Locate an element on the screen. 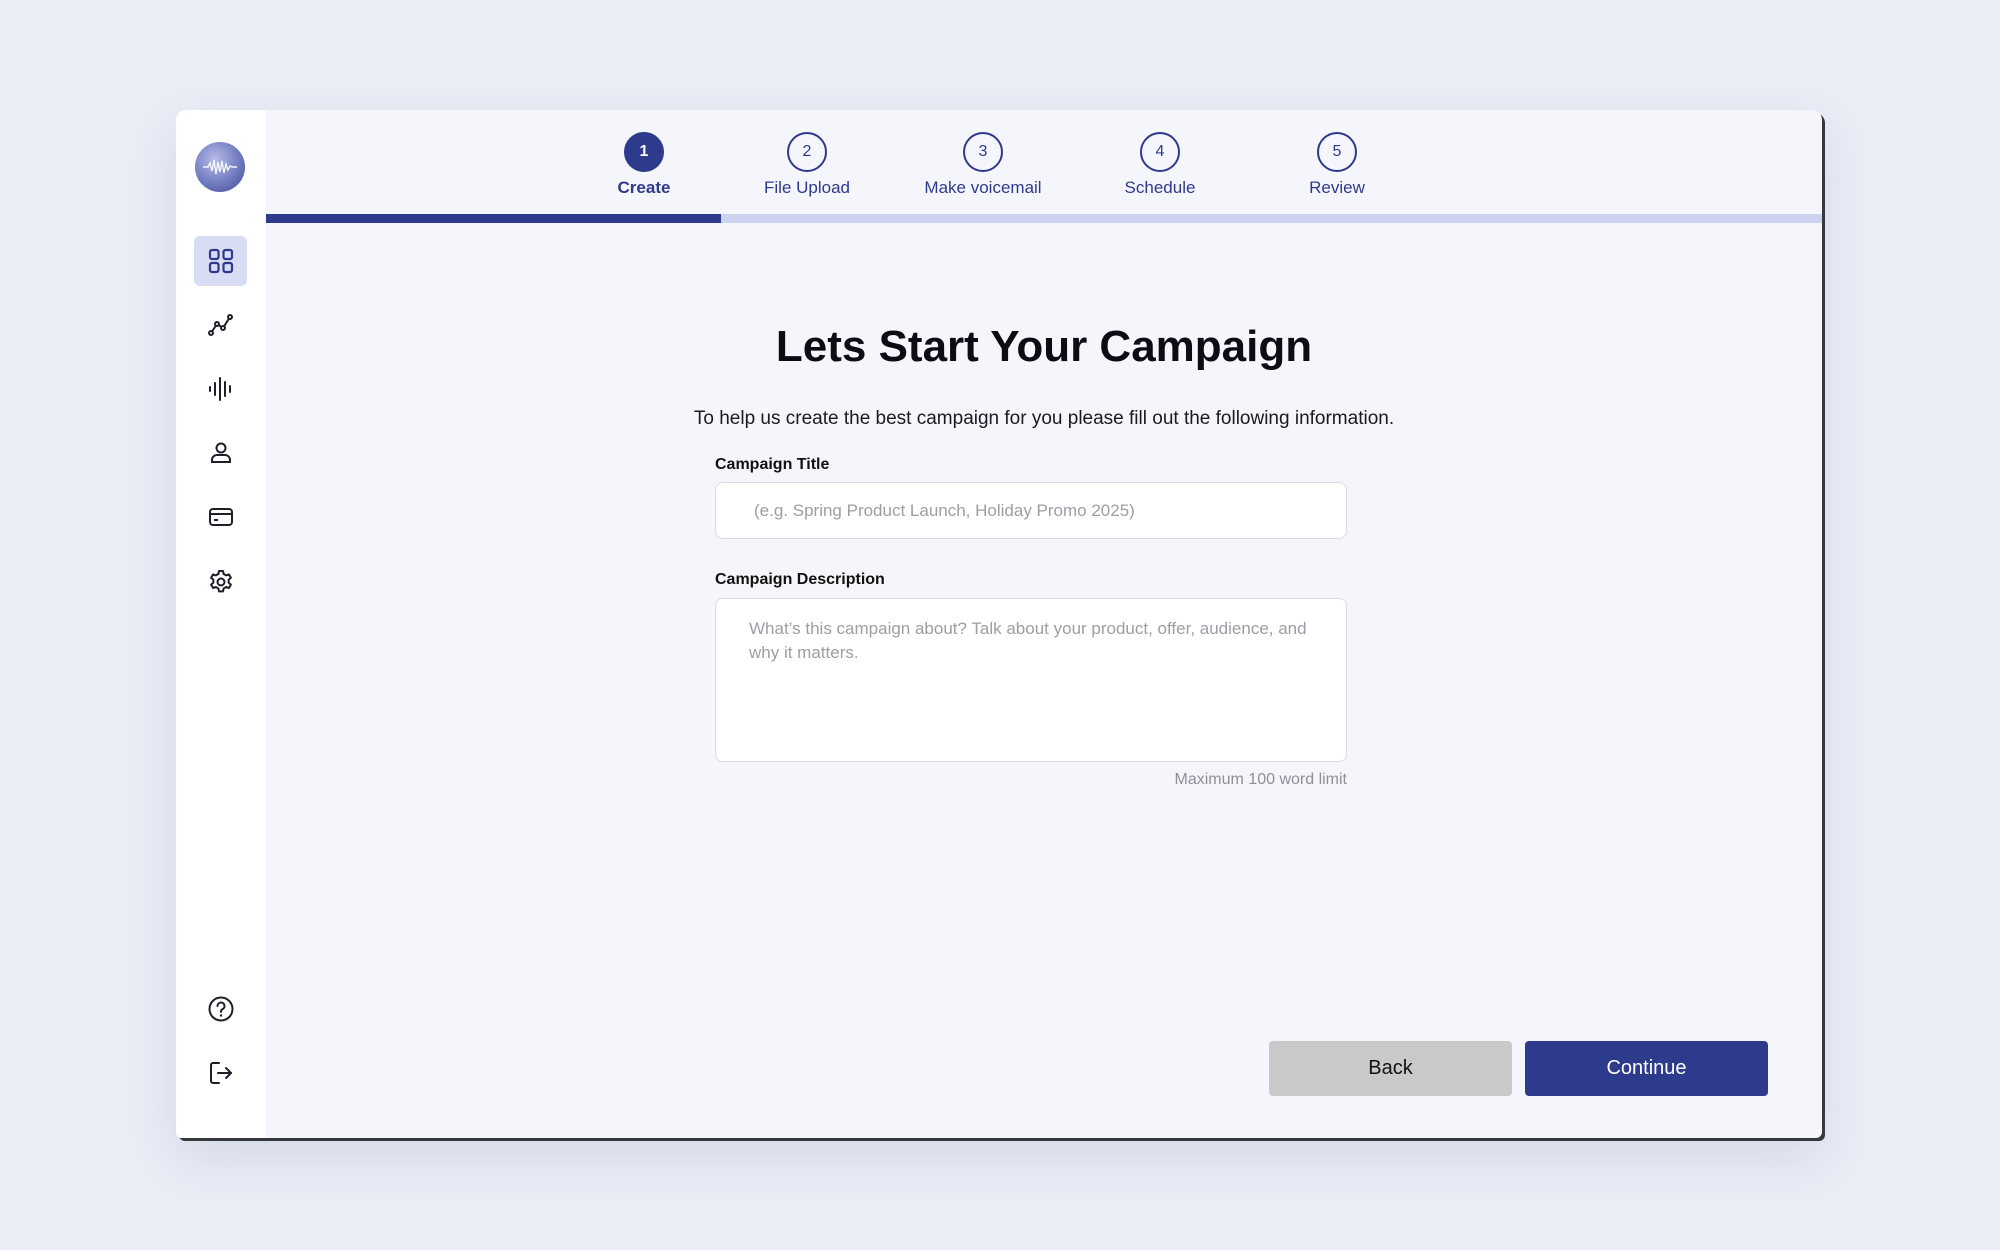 This screenshot has width=2000, height=1250. step-label: Schedule is located at coordinates (1160, 187).